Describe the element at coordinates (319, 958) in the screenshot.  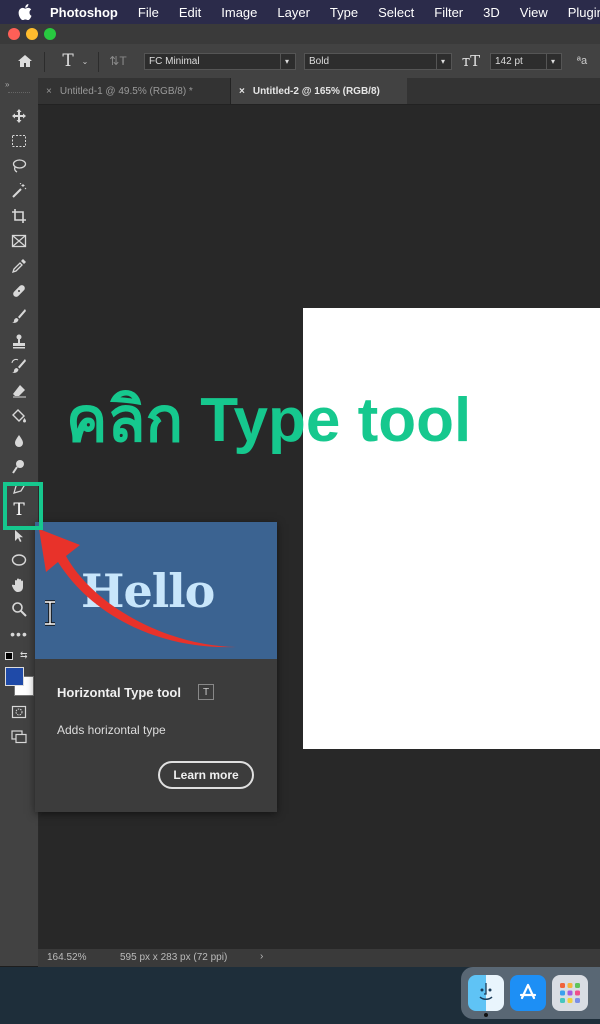
I see `status-bar: 164.52% 595 px x 283 px (72 ppi) ›` at that location.